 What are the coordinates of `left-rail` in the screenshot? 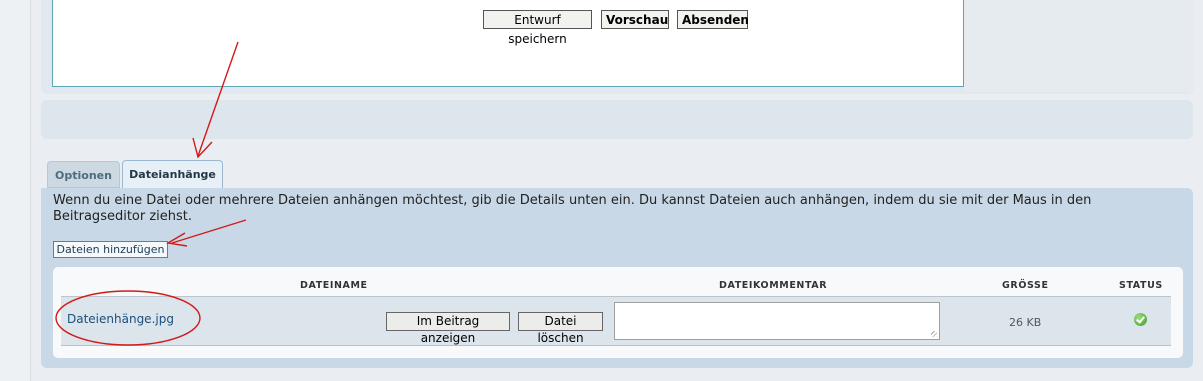 It's located at (15, 190).